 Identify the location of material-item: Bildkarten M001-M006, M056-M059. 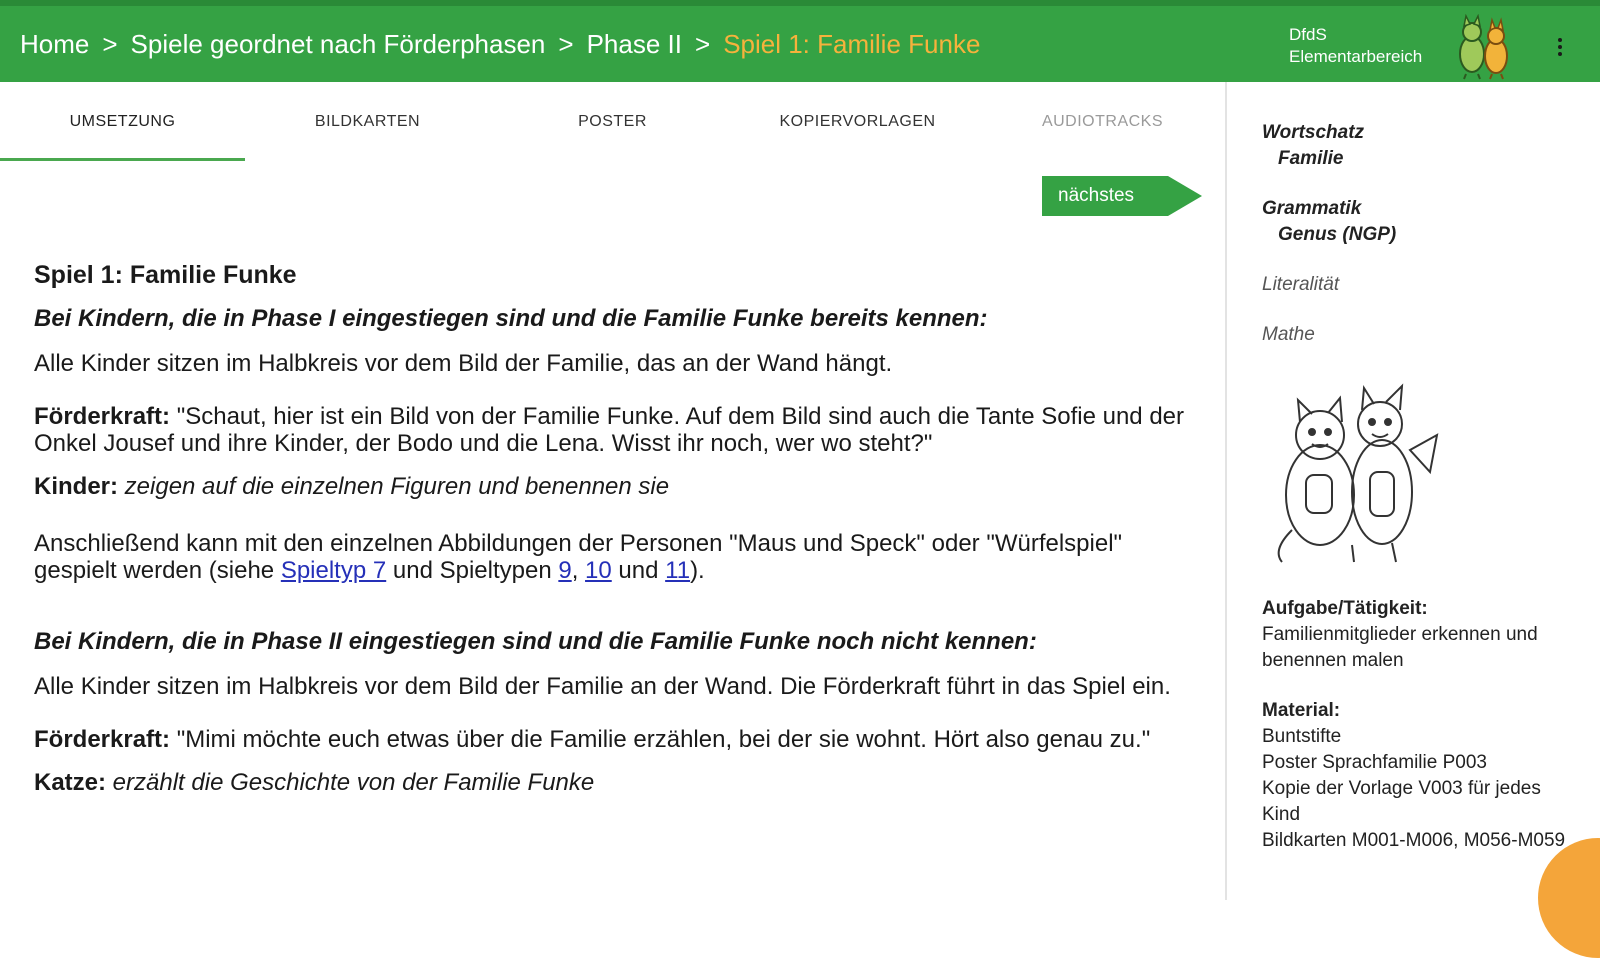
(1414, 840).